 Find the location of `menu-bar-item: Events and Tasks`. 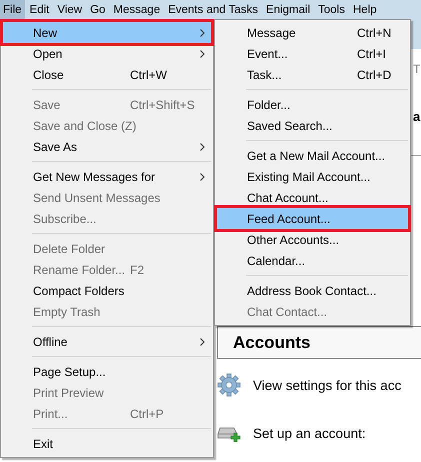

menu-bar-item: Events and Tasks is located at coordinates (213, 9).